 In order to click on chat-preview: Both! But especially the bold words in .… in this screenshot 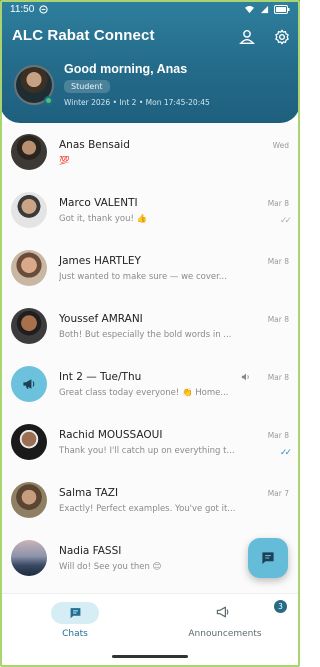, I will do `click(145, 335)`.